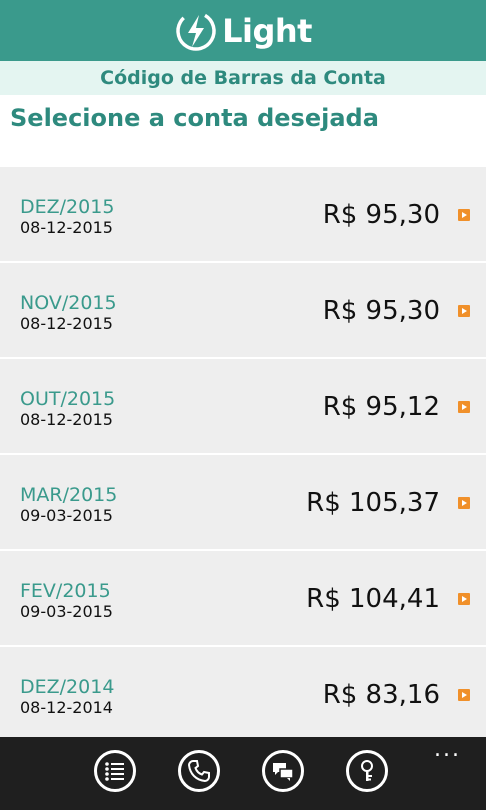 The width and height of the screenshot is (486, 810). What do you see at coordinates (267, 30) in the screenshot?
I see `app-name: Light` at bounding box center [267, 30].